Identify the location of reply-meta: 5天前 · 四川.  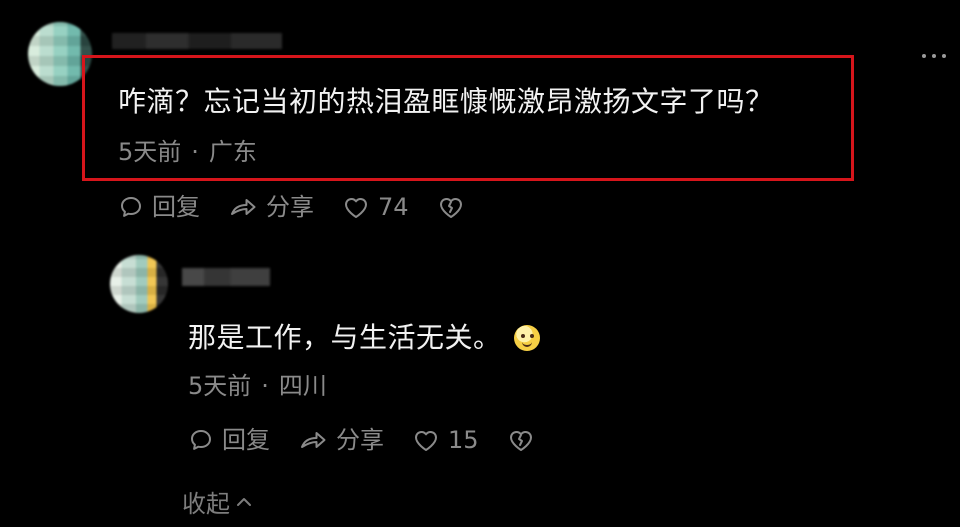
(257, 386).